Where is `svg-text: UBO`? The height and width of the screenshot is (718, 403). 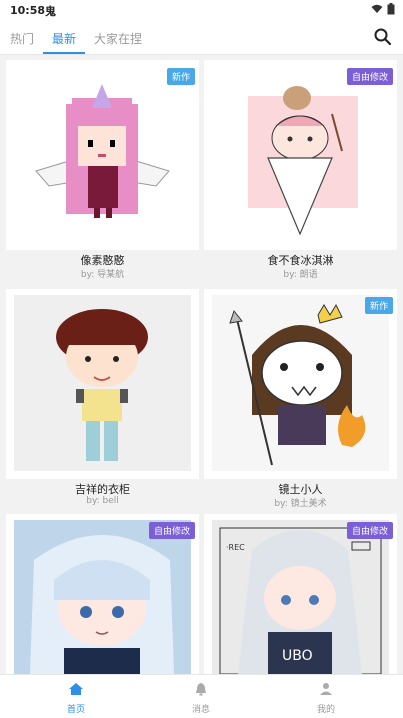 svg-text: UBO is located at coordinates (297, 656).